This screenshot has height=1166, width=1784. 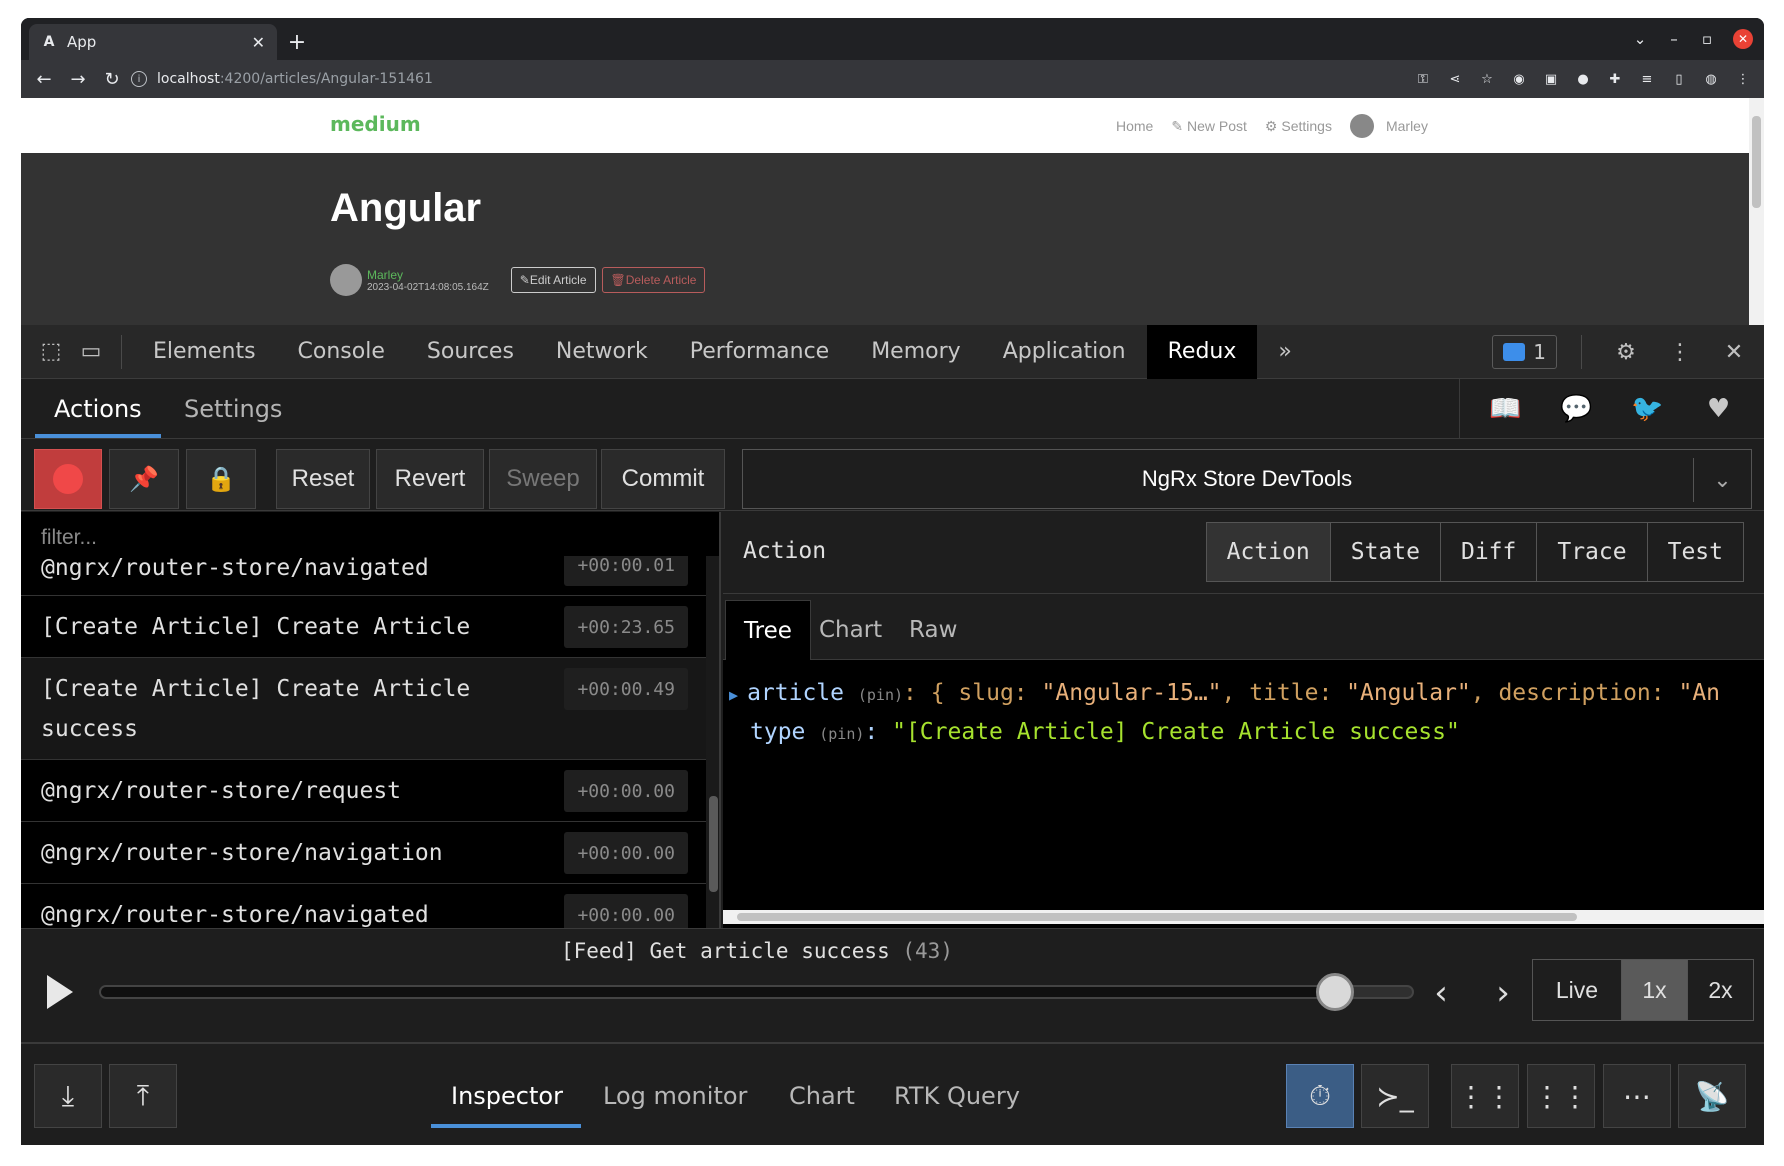 What do you see at coordinates (1712, 1096) in the screenshot?
I see `remote-antenna-icon: 📡` at bounding box center [1712, 1096].